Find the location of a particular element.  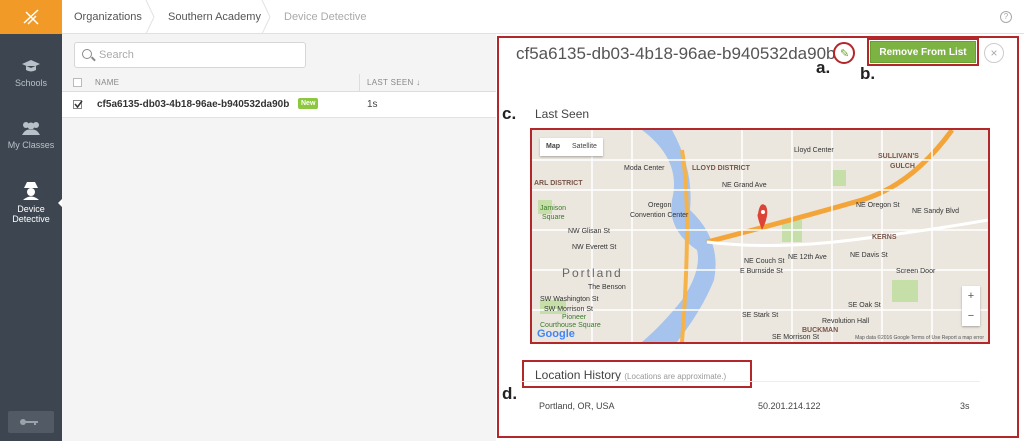

collapse-nav-button is located at coordinates (31, 422).